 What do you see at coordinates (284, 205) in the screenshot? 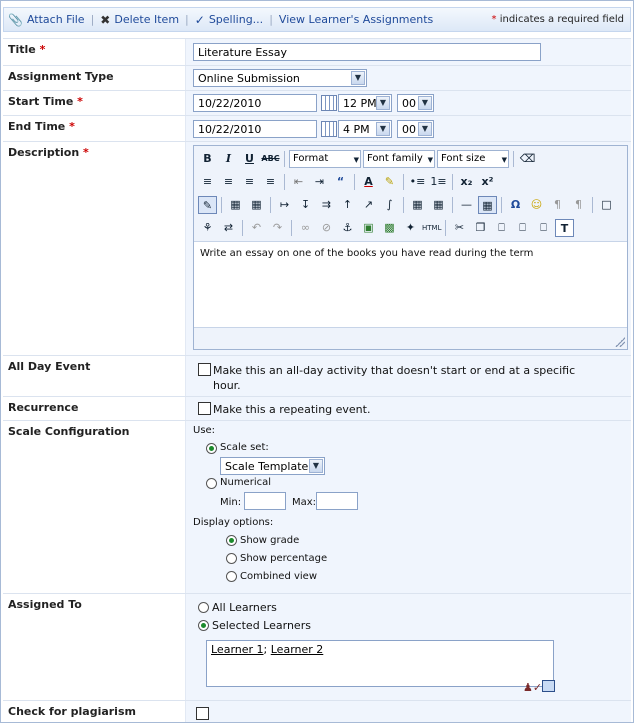
I see `insert-row-icon: ↦` at bounding box center [284, 205].